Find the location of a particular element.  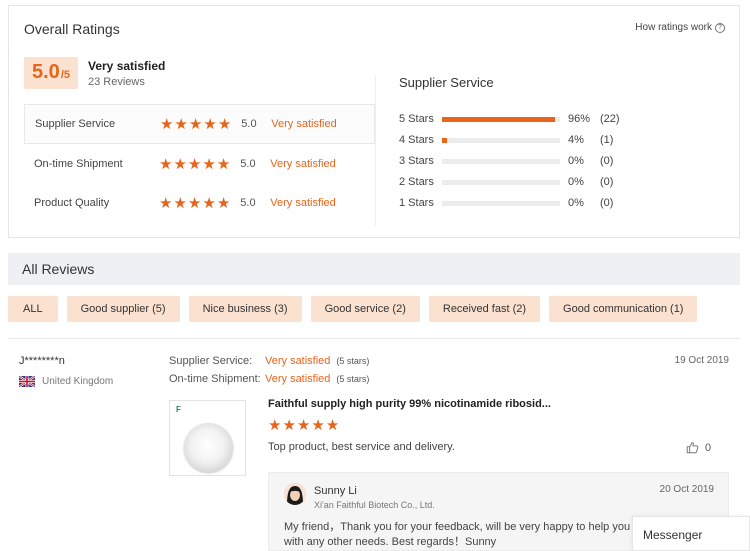

like-count: 0 is located at coordinates (708, 447).